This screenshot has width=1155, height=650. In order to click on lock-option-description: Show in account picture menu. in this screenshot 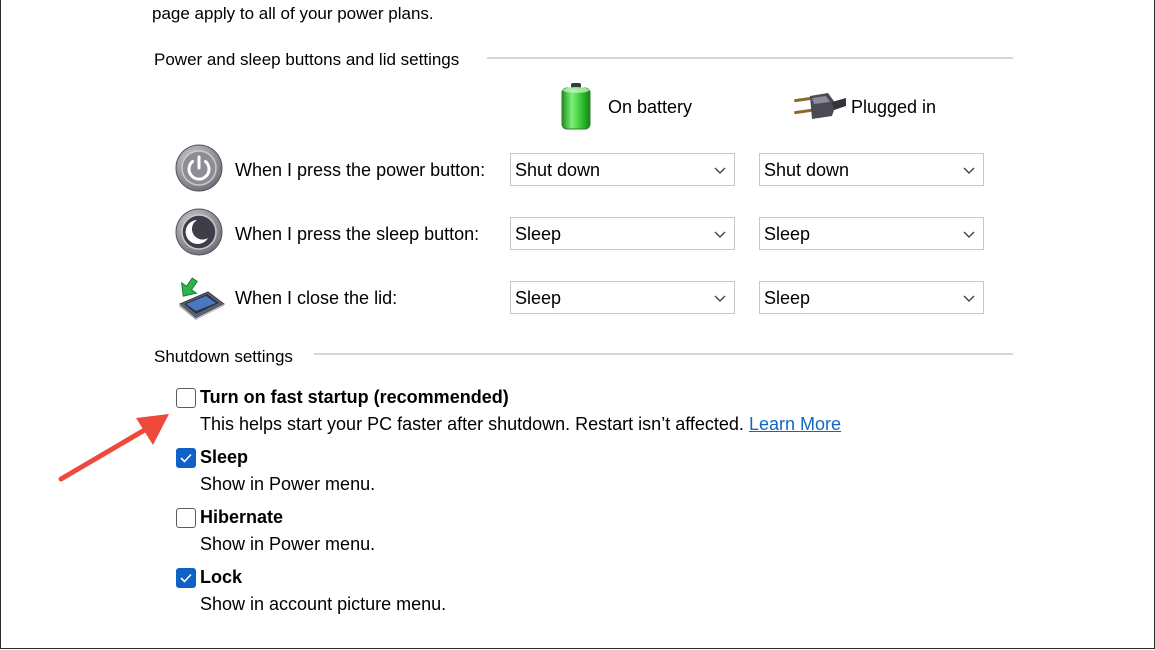, I will do `click(323, 604)`.